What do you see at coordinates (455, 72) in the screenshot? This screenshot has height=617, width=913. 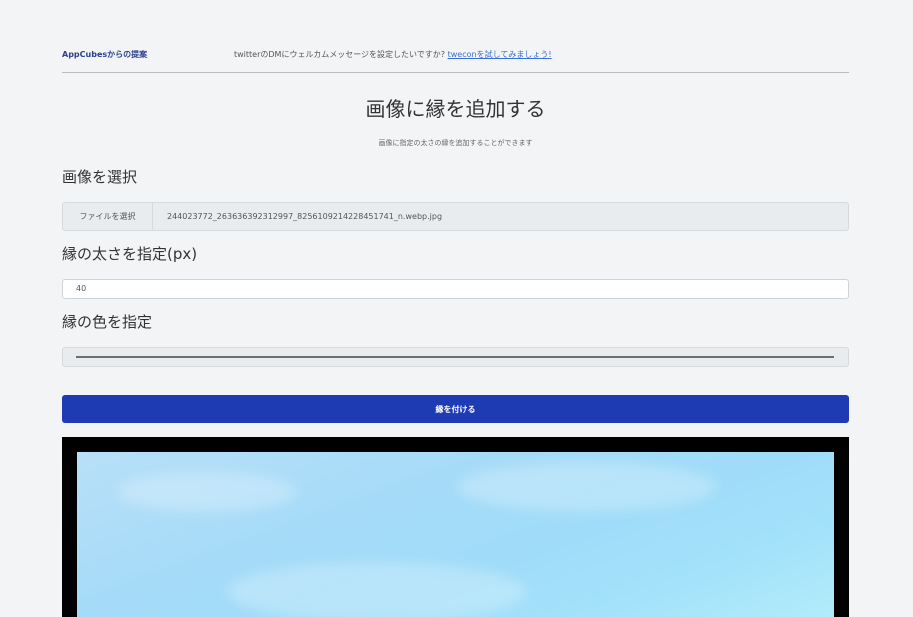 I see `header-divider` at bounding box center [455, 72].